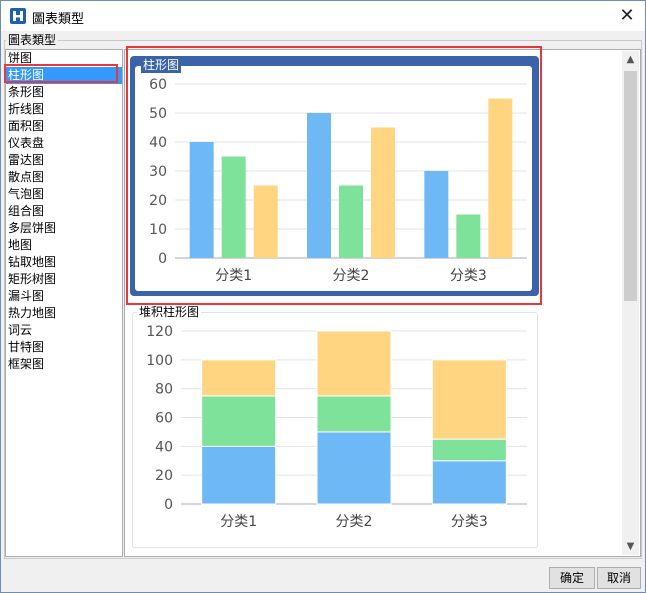  I want to click on y-tick-label: 50, so click(158, 114).